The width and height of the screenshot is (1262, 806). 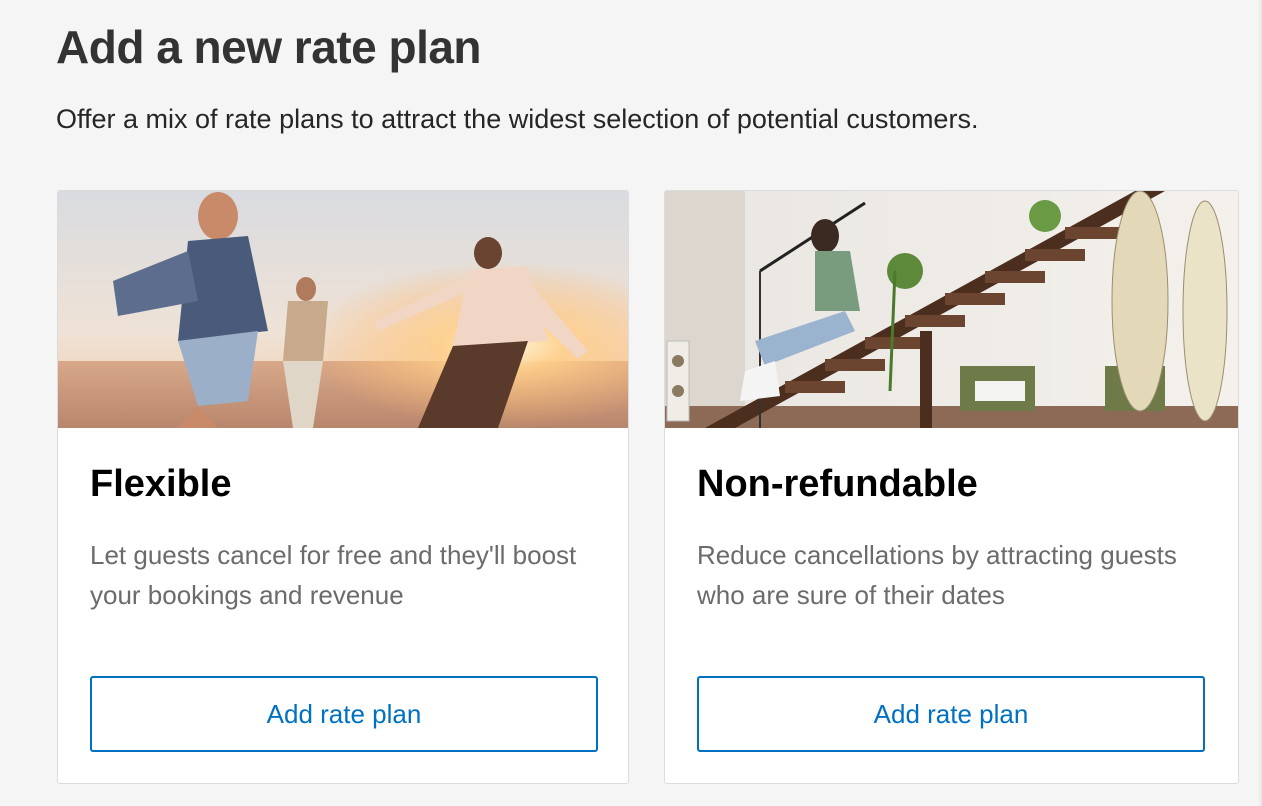 What do you see at coordinates (837, 484) in the screenshot?
I see `card-title-non-refundable: Non-refundable` at bounding box center [837, 484].